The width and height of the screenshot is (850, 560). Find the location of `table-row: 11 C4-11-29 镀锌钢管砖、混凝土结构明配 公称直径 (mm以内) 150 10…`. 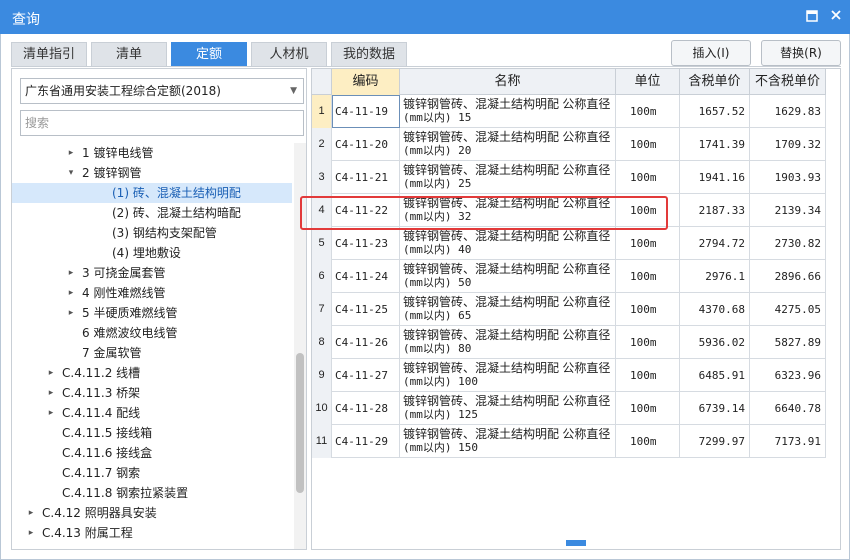

table-row: 11 C4-11-29 镀锌钢管砖、混凝土结构明配 公称直径 (mm以内) 150 10… is located at coordinates (569, 441).